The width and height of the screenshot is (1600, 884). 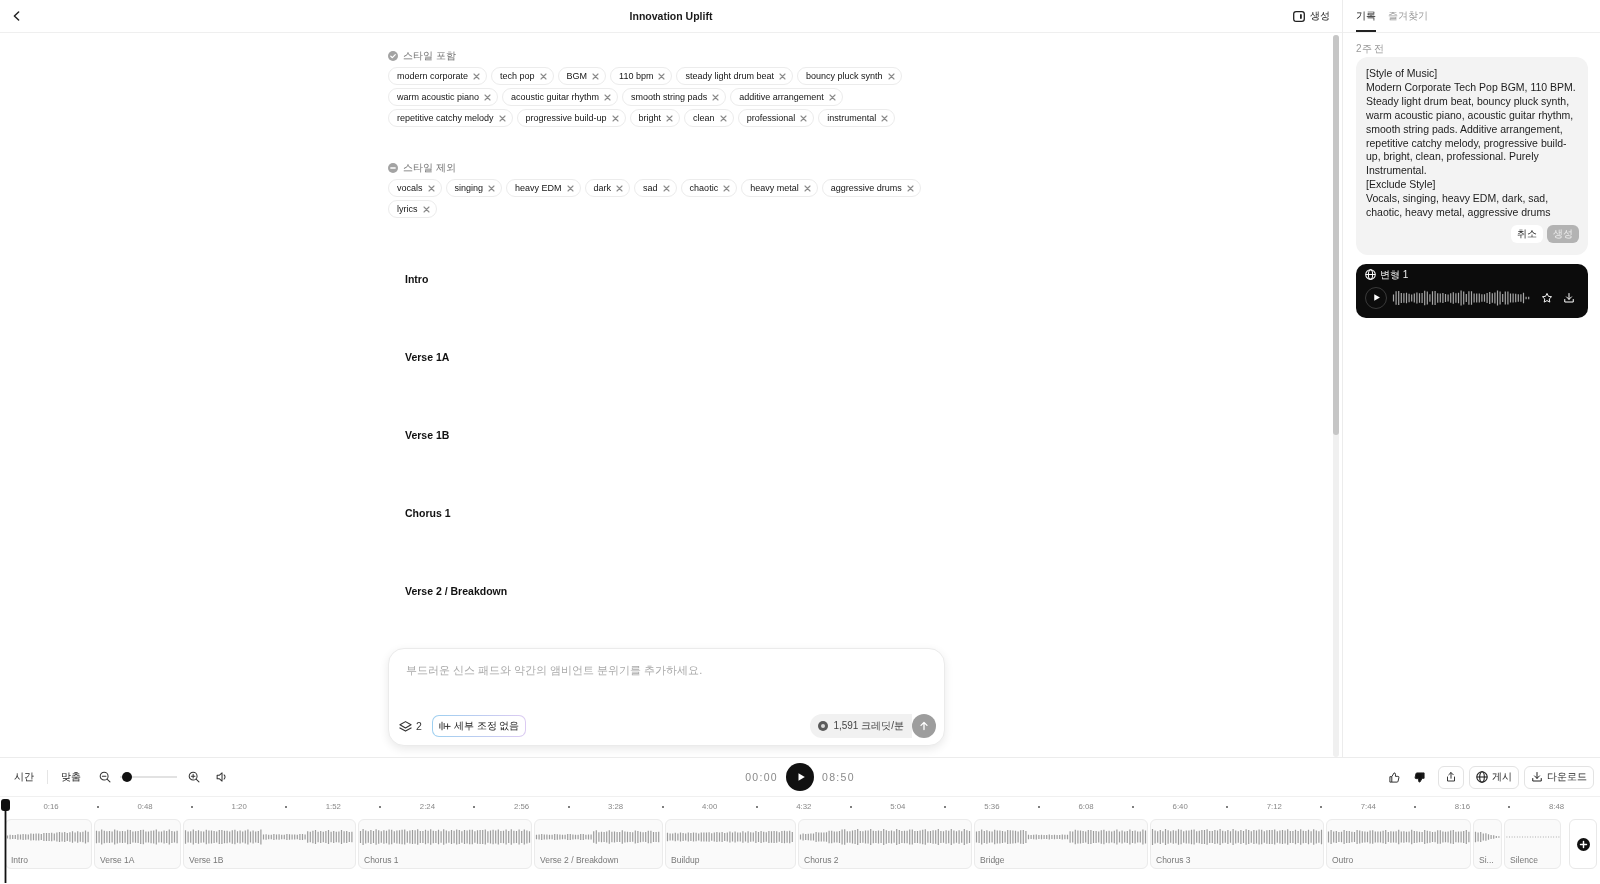 What do you see at coordinates (823, 726) in the screenshot?
I see `coin-icon` at bounding box center [823, 726].